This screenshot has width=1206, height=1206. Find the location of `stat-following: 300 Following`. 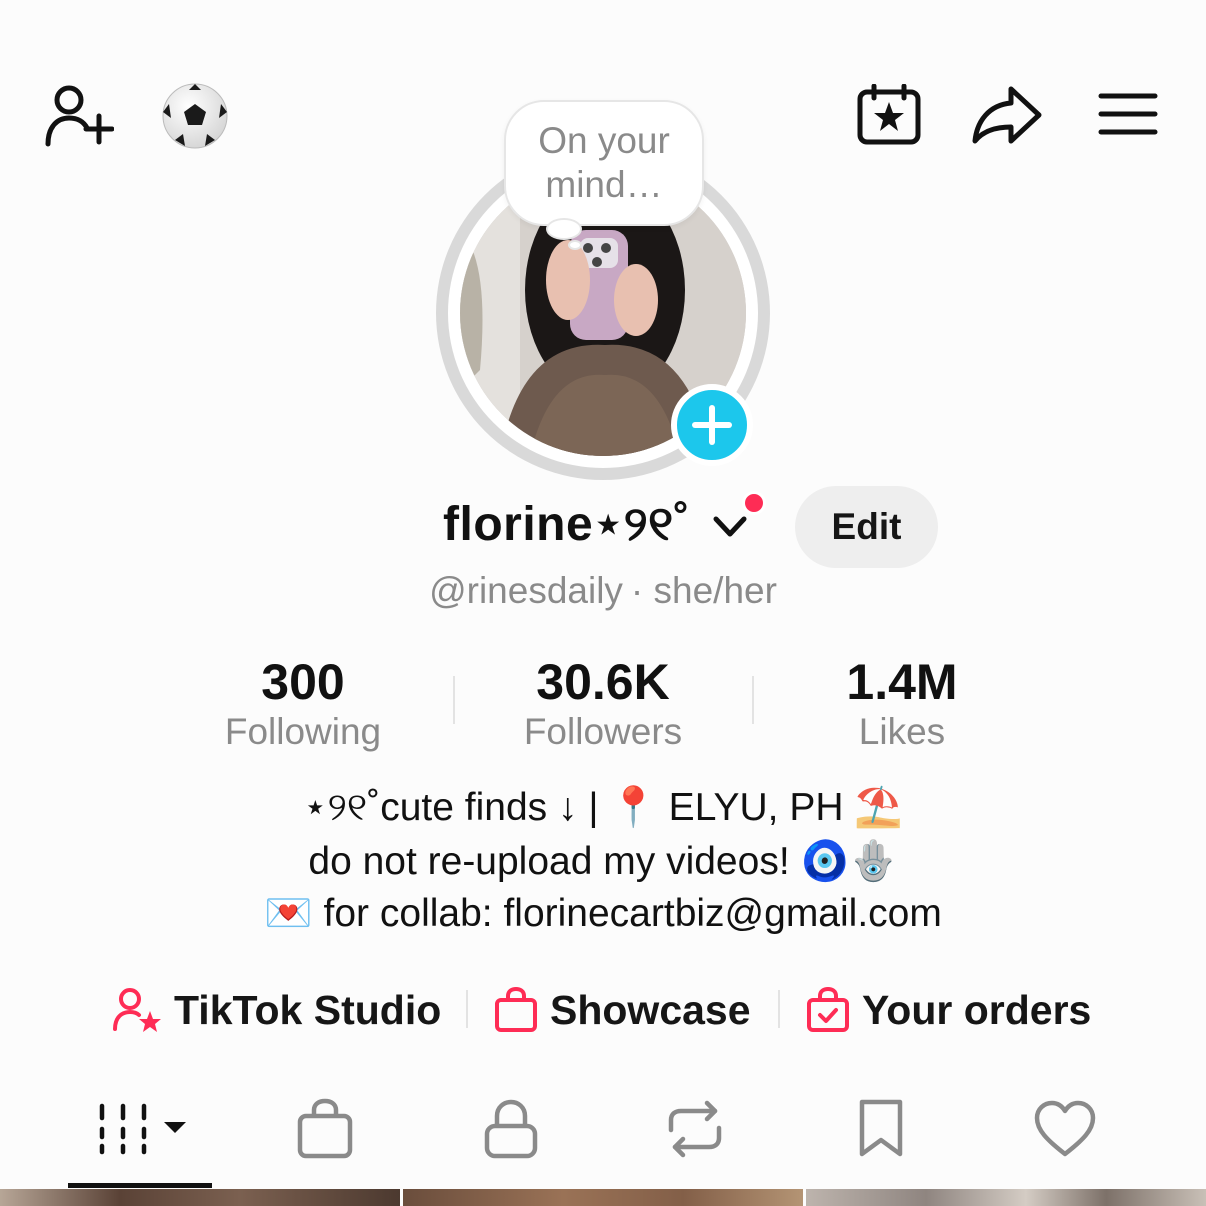

stat-following: 300 Following is located at coordinates (303, 703).